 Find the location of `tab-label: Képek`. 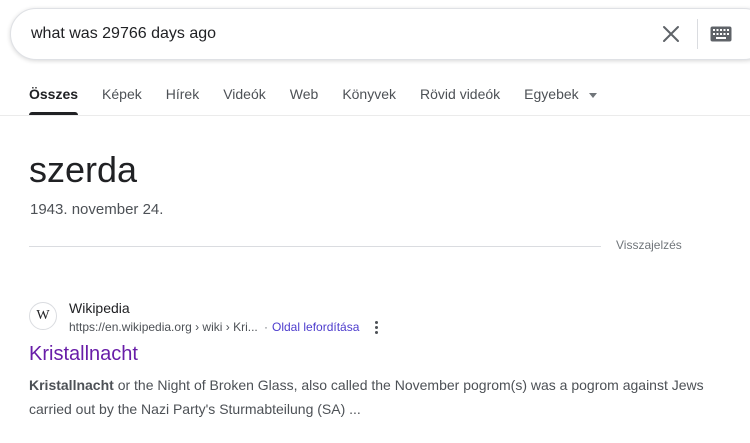

tab-label: Képek is located at coordinates (122, 94).